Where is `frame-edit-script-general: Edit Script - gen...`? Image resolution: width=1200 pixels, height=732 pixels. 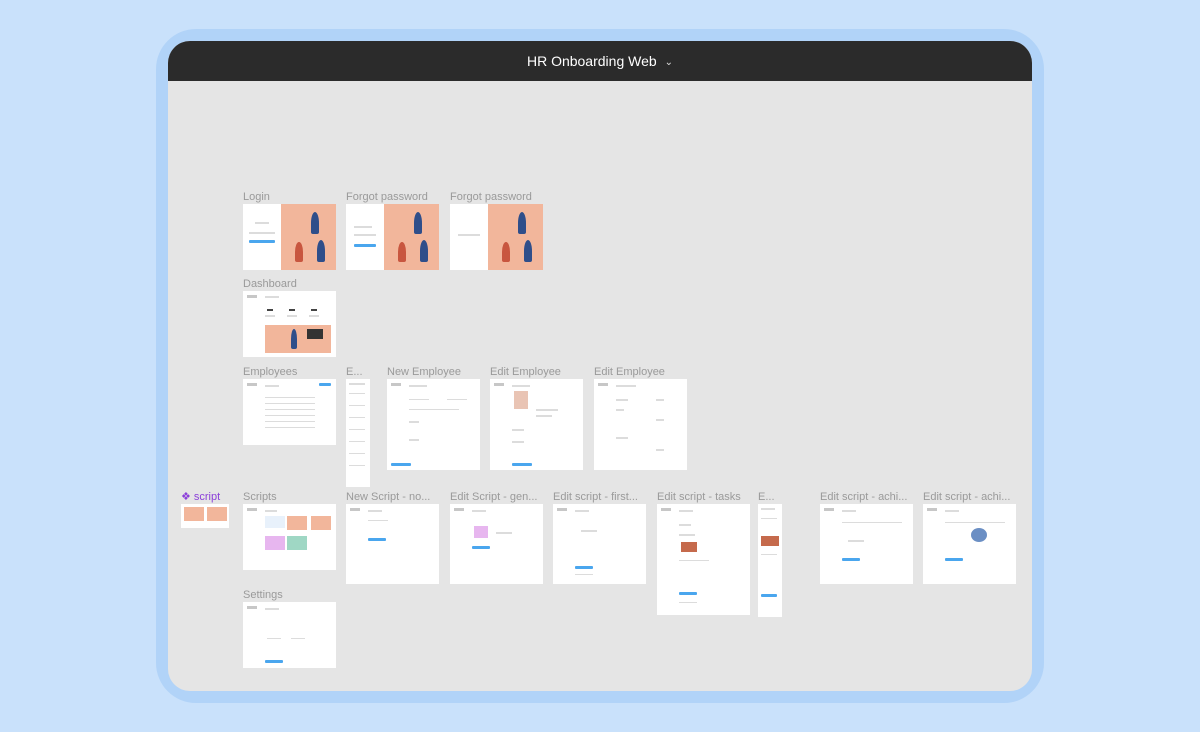 frame-edit-script-general: Edit Script - gen... is located at coordinates (496, 537).